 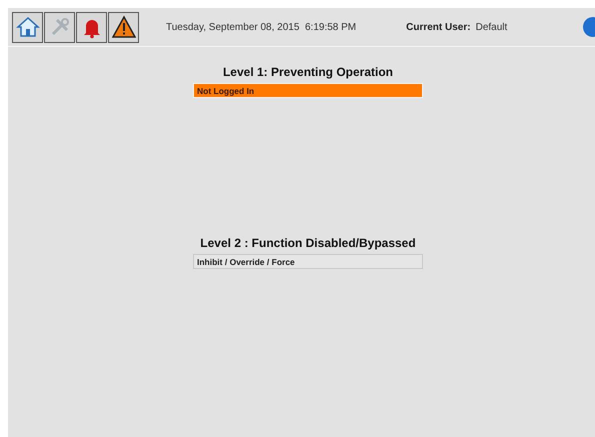 What do you see at coordinates (308, 243) in the screenshot?
I see `level-title: Level 2 : Function Disabled/Bypassed` at bounding box center [308, 243].